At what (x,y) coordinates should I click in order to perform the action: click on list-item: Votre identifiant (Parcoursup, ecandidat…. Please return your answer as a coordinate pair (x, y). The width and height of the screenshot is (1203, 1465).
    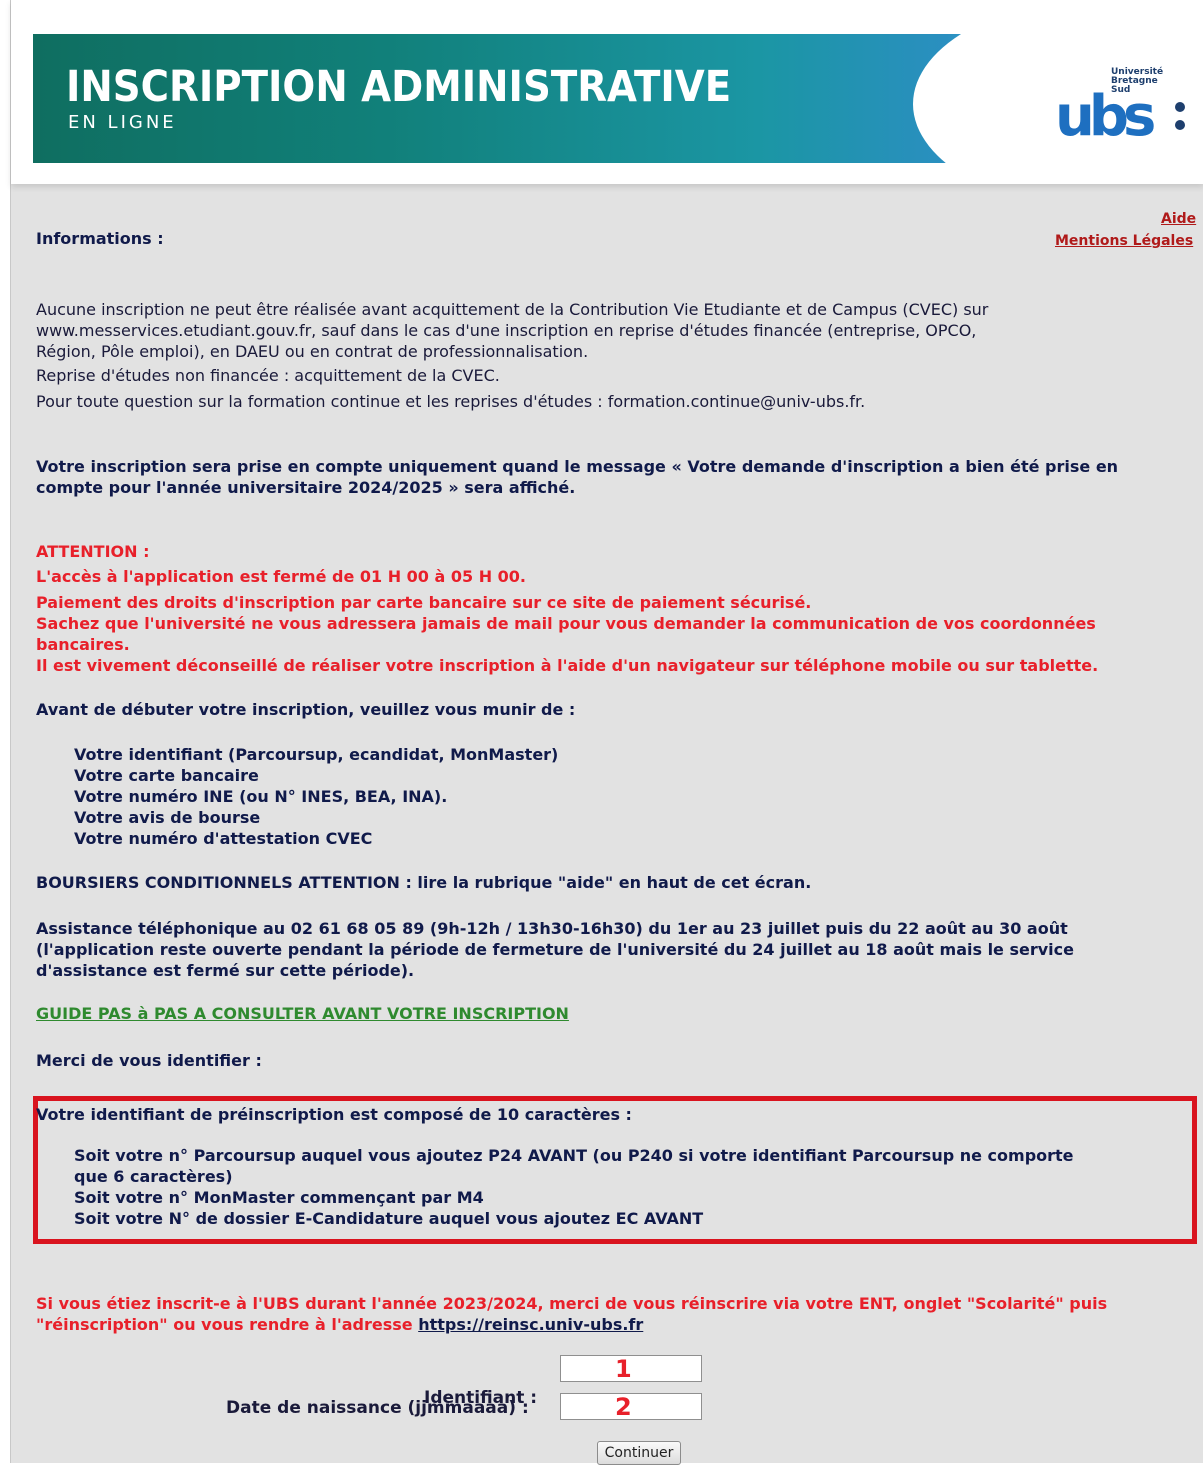
    Looking at the image, I should click on (316, 754).